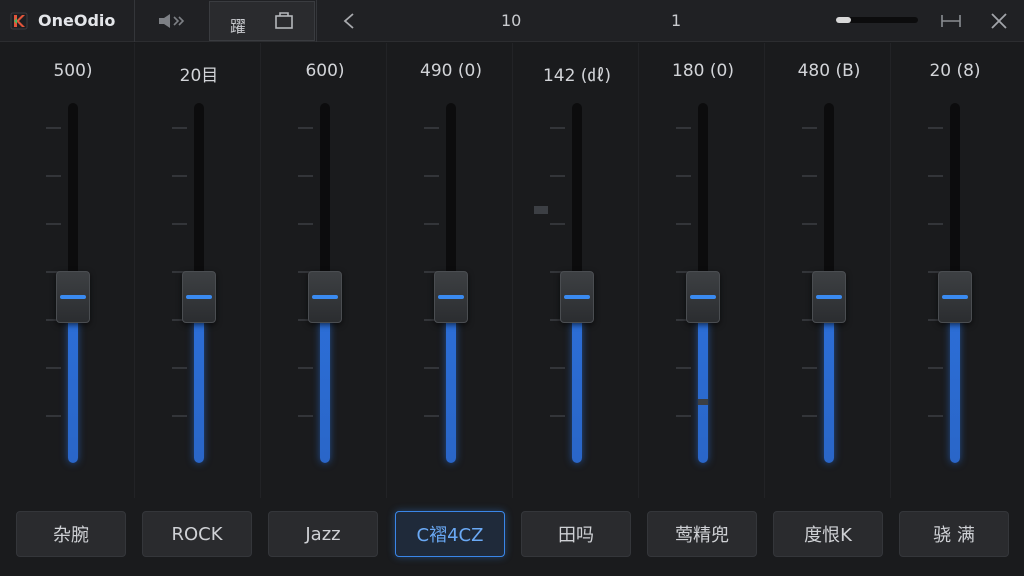 Image resolution: width=1024 pixels, height=576 pixels. What do you see at coordinates (676, 20) in the screenshot?
I see `value-display-right: 1` at bounding box center [676, 20].